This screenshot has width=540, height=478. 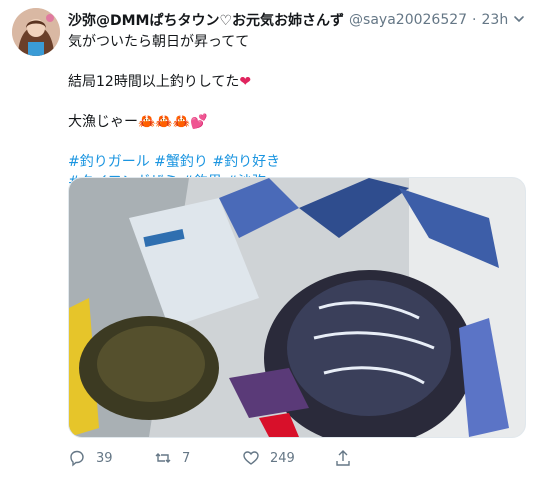 I want to click on user-handle: @saya20026527, so click(x=408, y=20).